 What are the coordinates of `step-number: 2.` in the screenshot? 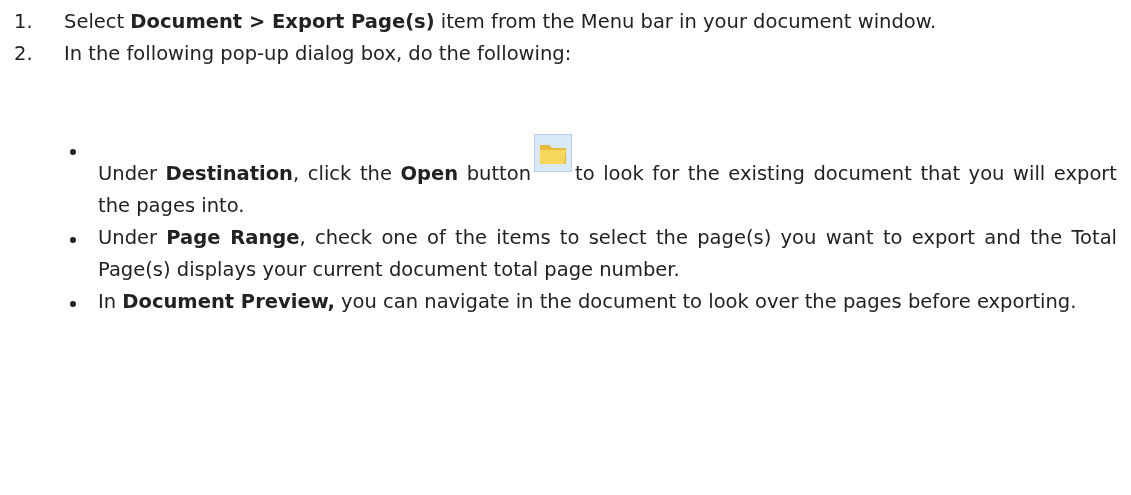 It's located at (24, 54).